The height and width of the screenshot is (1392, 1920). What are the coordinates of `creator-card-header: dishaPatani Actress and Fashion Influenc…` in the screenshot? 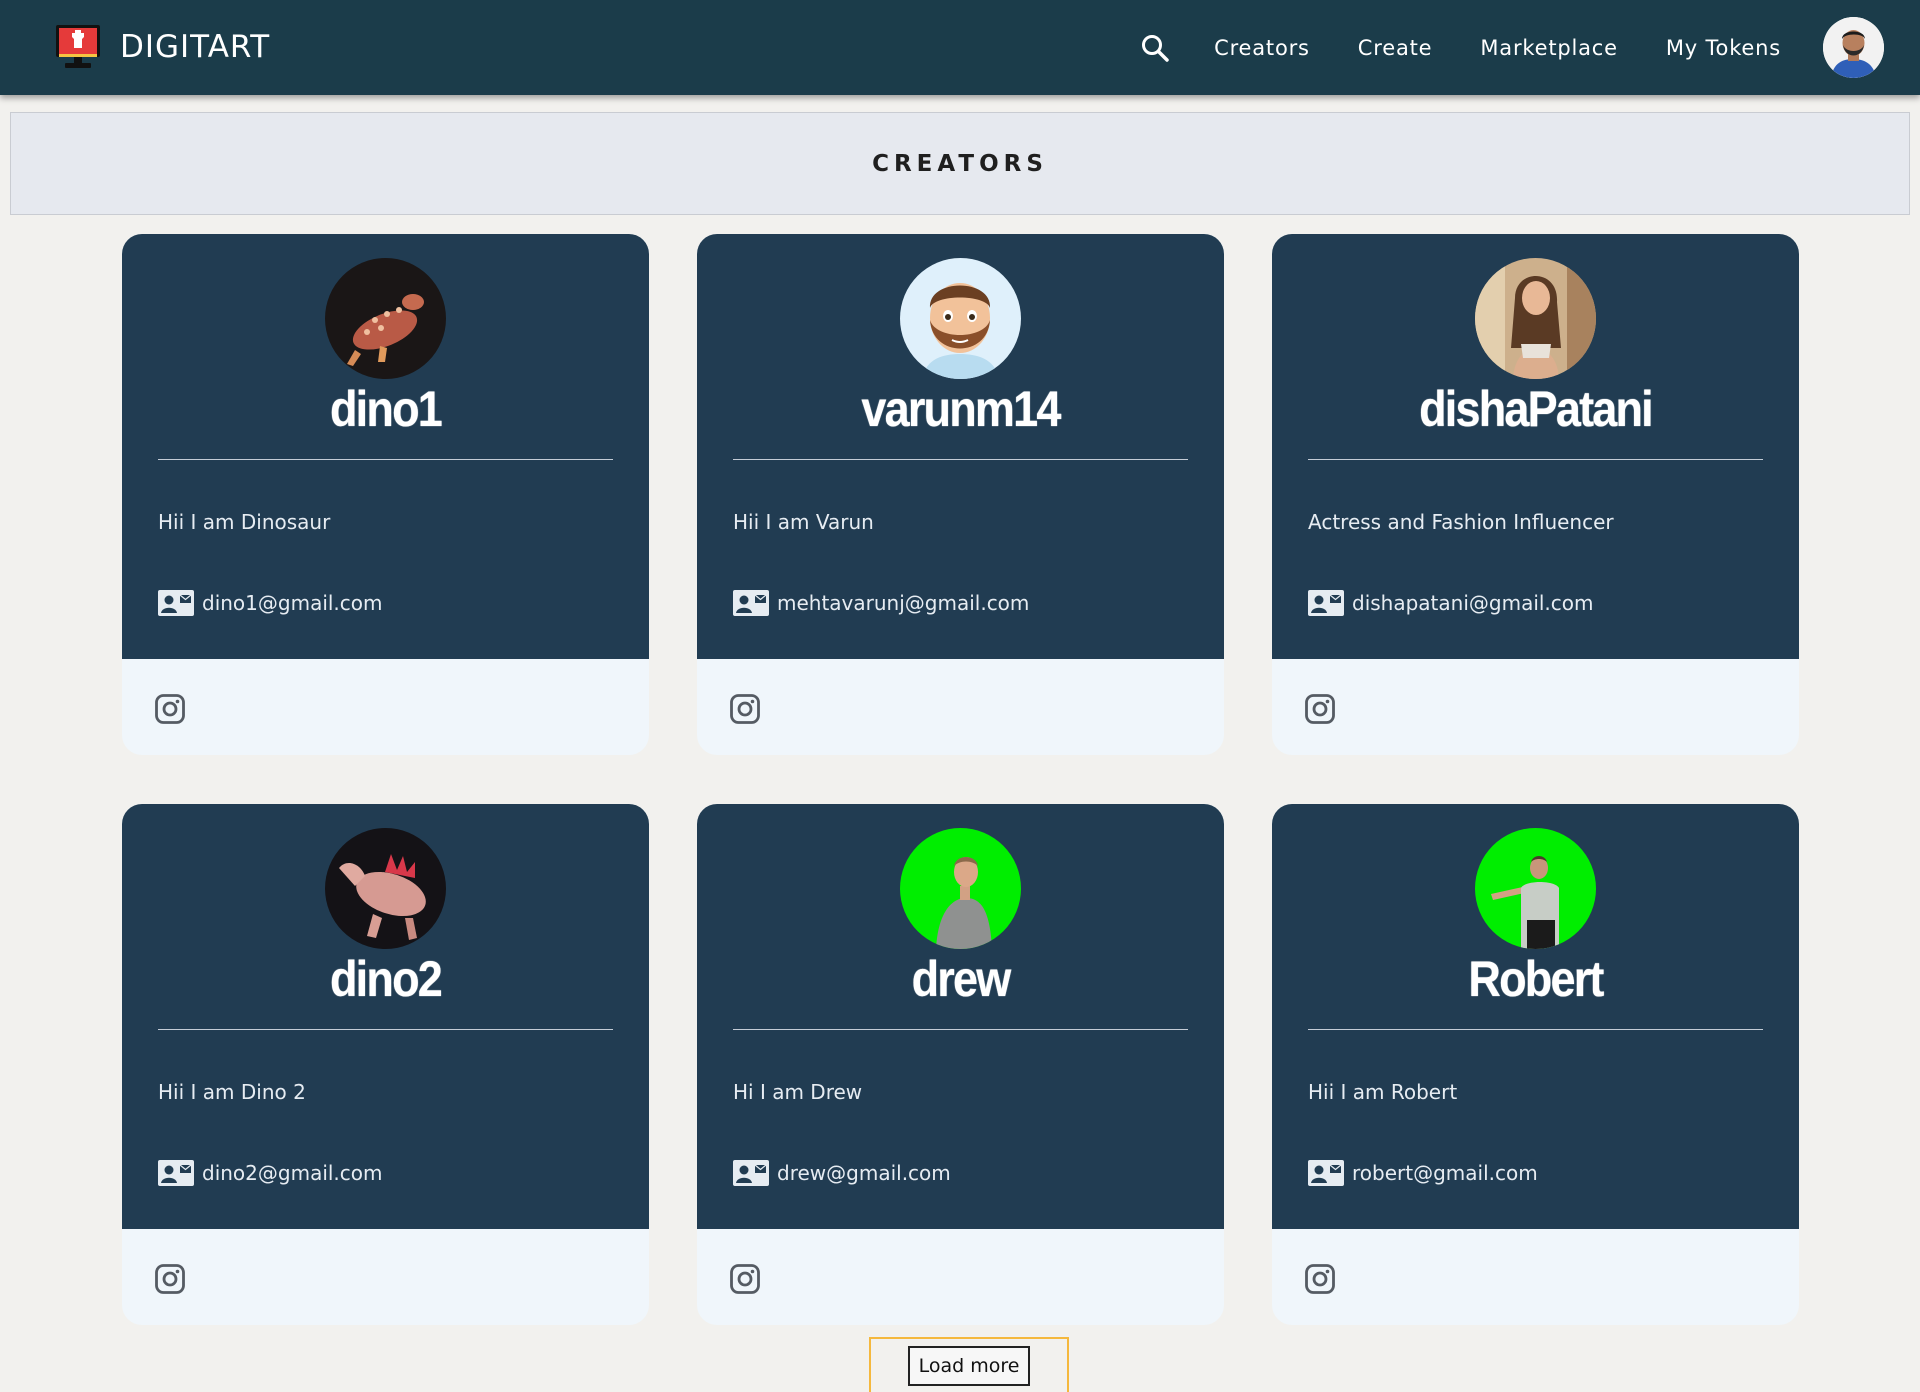 It's located at (1535, 446).